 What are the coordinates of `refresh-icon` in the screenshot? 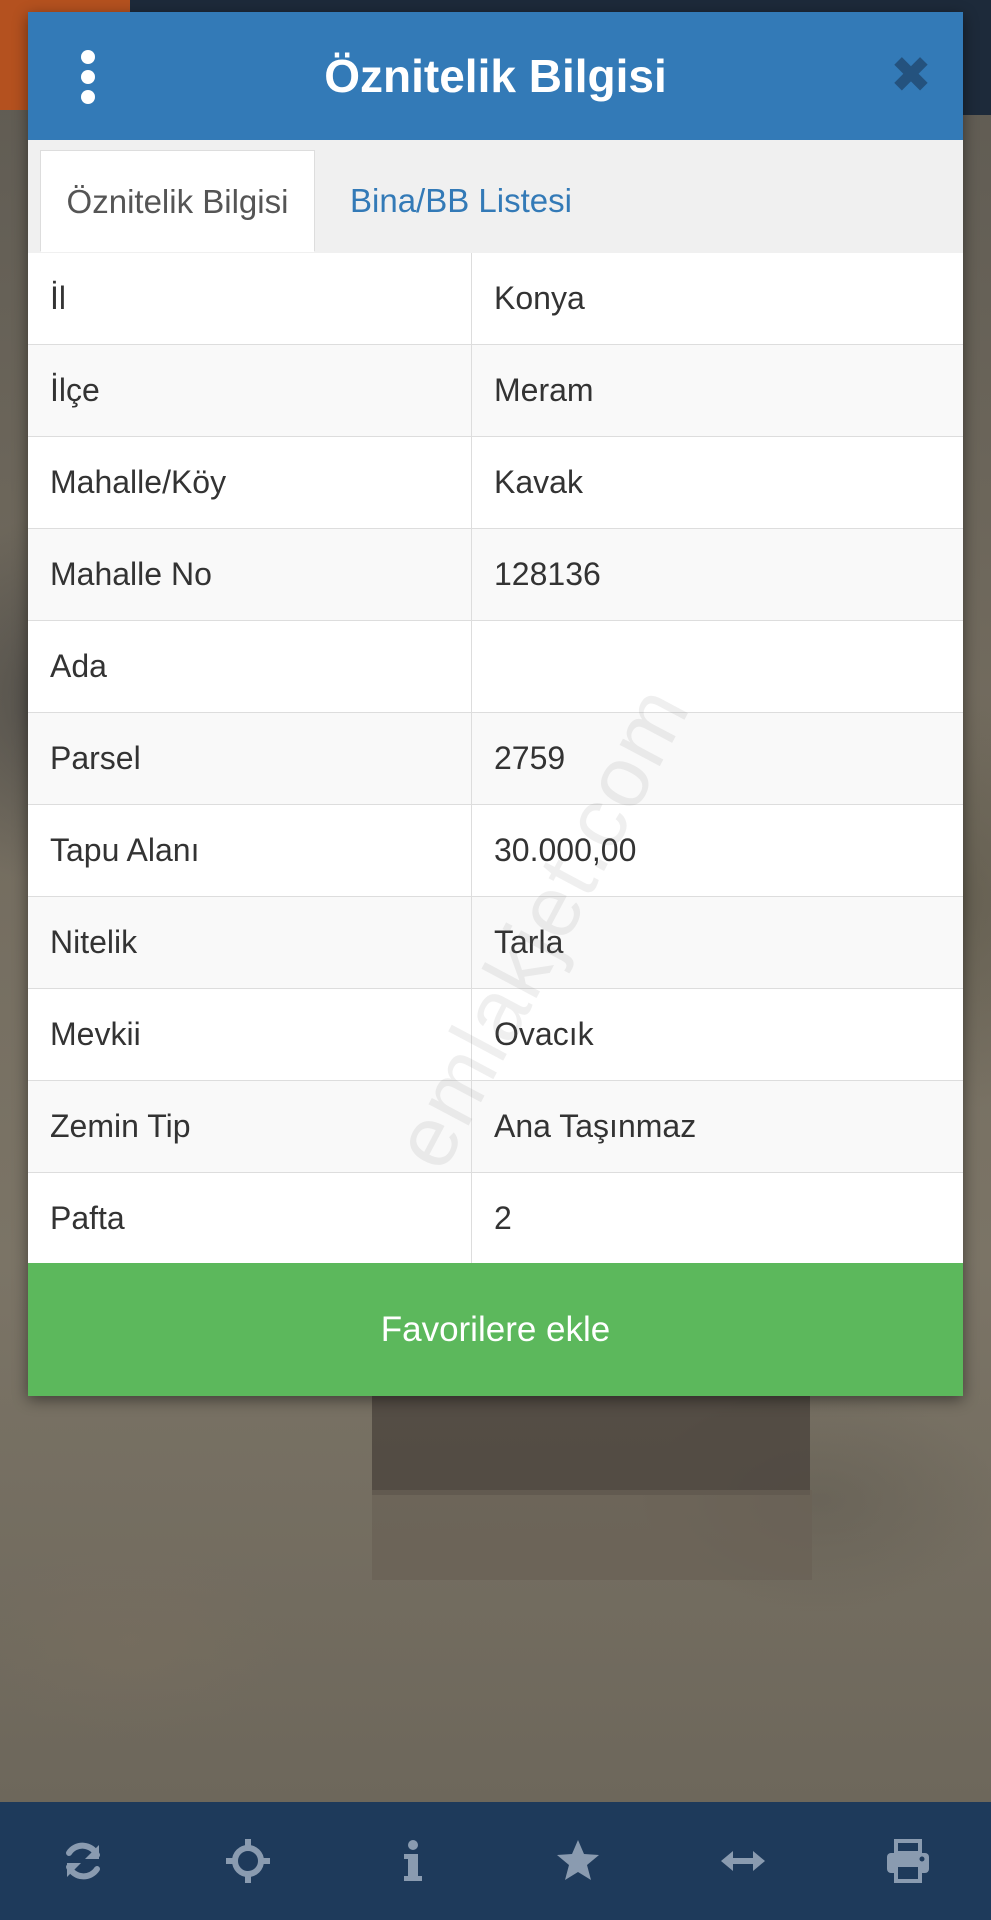 It's located at (82, 1861).